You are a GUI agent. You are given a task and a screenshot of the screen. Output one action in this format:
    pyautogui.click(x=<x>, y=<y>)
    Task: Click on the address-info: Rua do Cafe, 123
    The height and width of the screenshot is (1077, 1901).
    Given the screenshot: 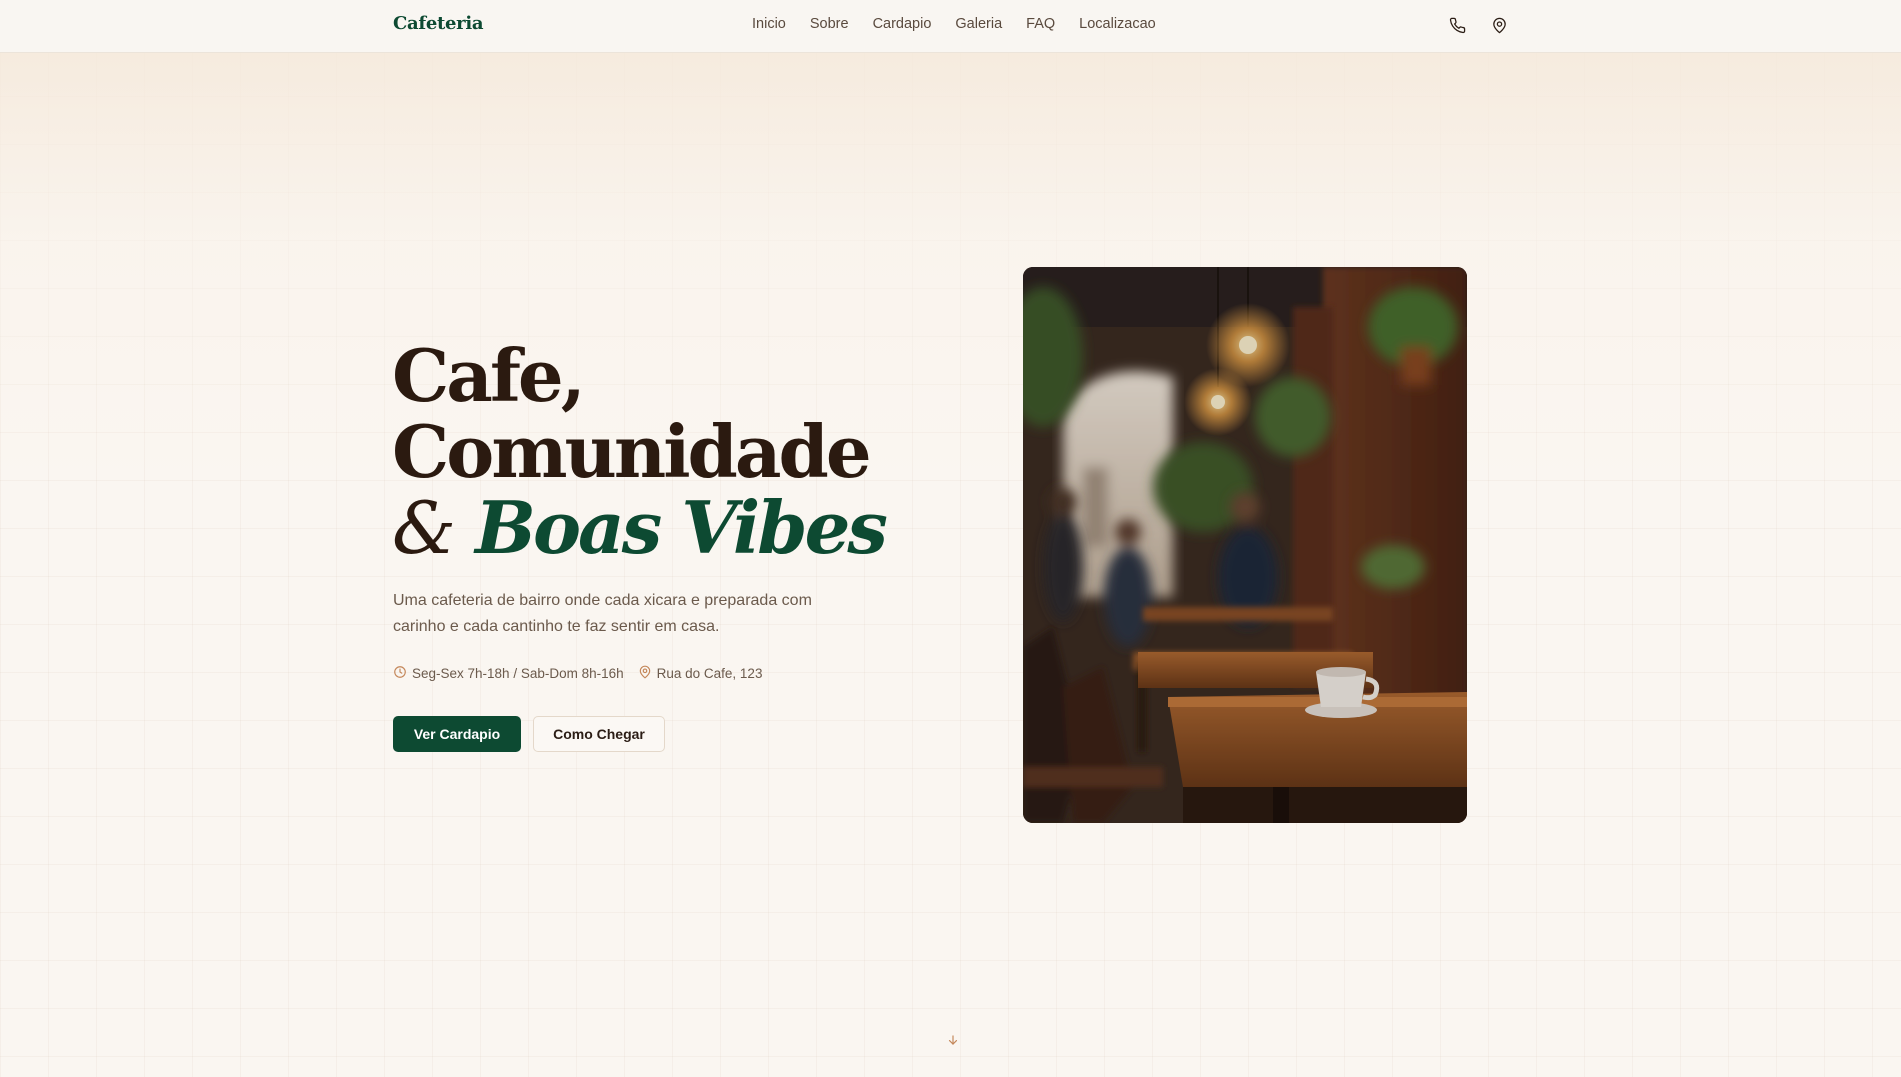 What is the action you would take?
    pyautogui.click(x=700, y=673)
    